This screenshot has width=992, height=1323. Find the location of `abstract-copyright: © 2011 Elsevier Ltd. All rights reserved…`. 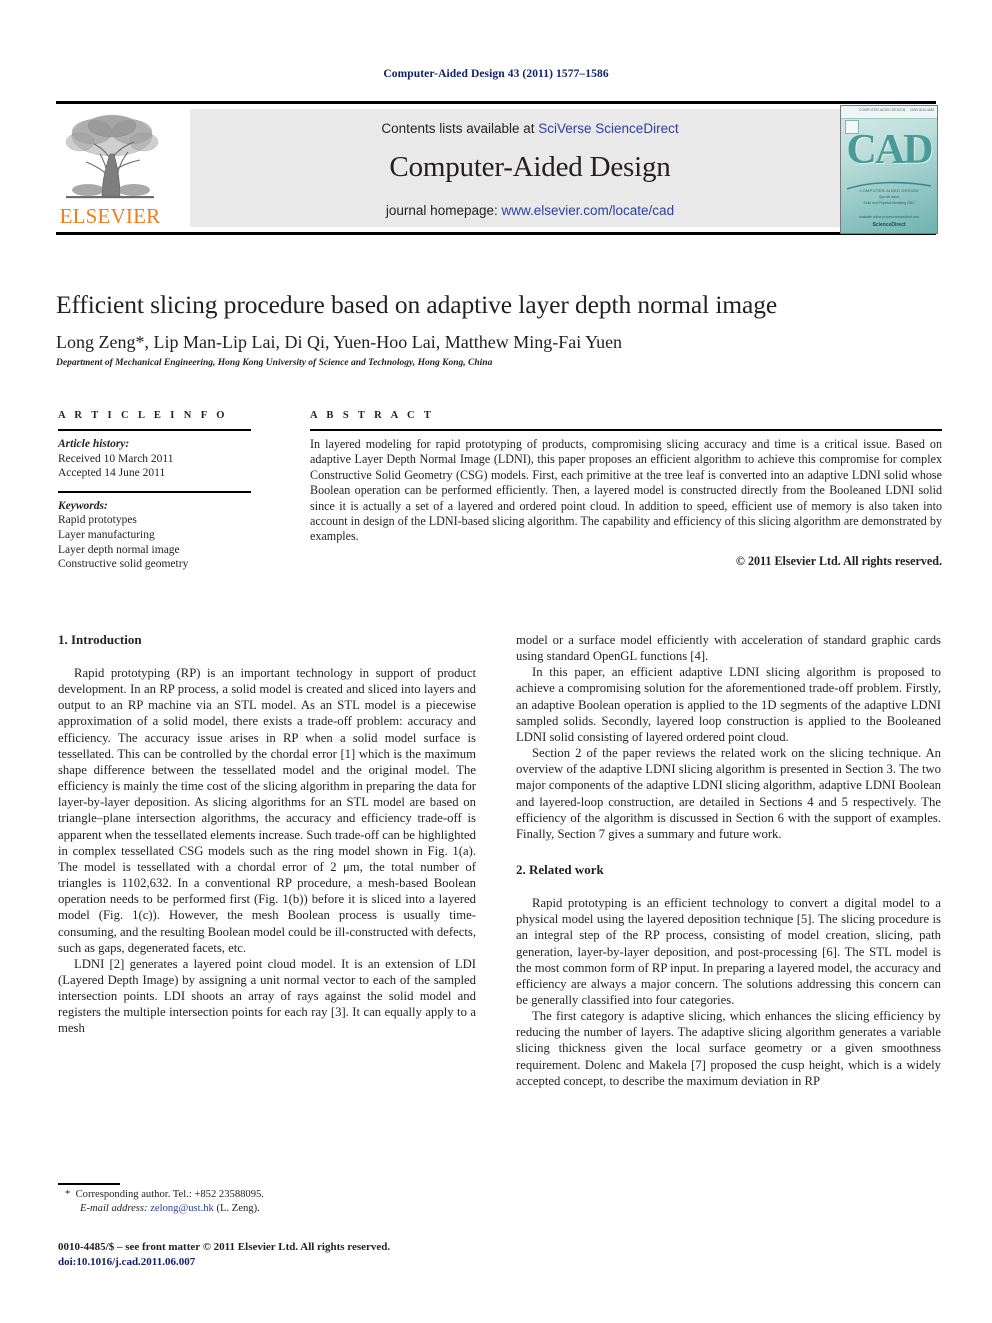

abstract-copyright: © 2011 Elsevier Ltd. All rights reserved… is located at coordinates (838, 560).